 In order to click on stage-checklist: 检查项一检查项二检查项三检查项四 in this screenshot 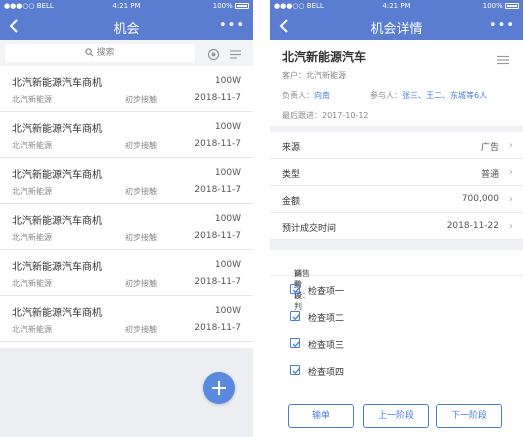, I will do `click(396, 330)`.